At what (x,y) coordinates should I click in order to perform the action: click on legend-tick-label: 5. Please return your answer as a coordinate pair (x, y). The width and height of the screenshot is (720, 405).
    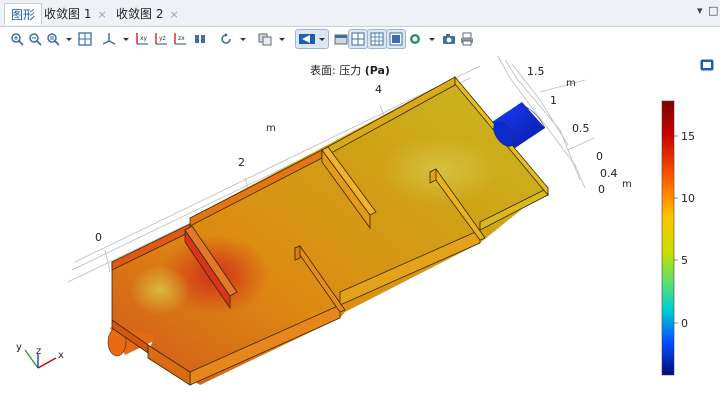
    Looking at the image, I should click on (684, 260).